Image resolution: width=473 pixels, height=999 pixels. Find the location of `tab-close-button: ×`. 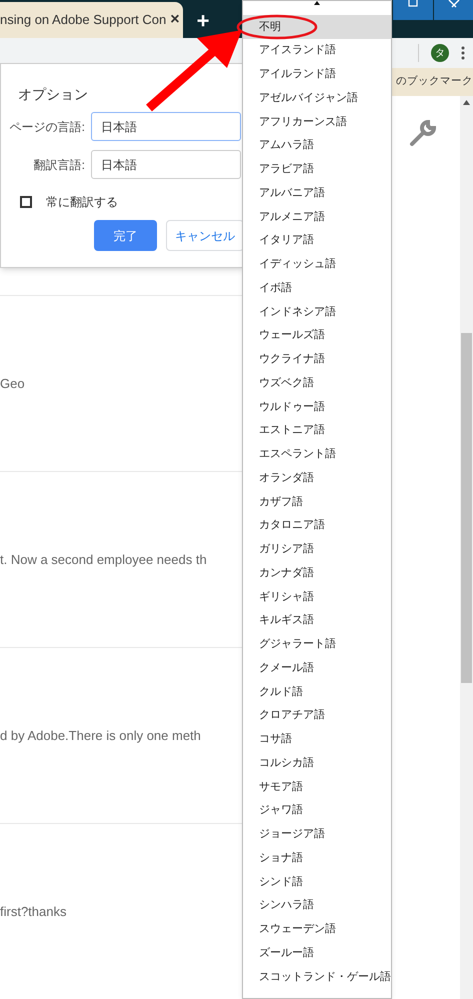

tab-close-button: × is located at coordinates (175, 20).